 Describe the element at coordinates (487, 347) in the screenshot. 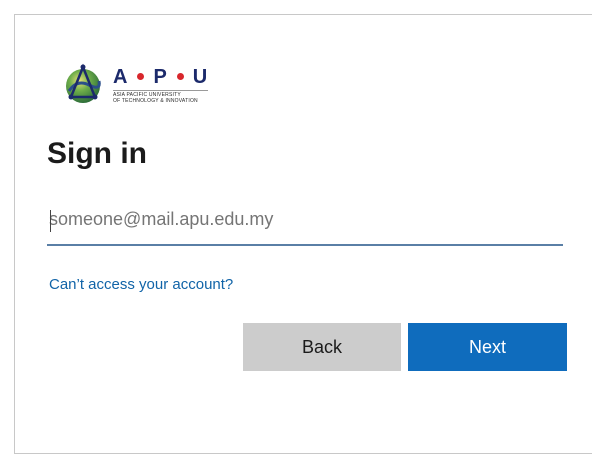

I see `next-button: Next` at that location.